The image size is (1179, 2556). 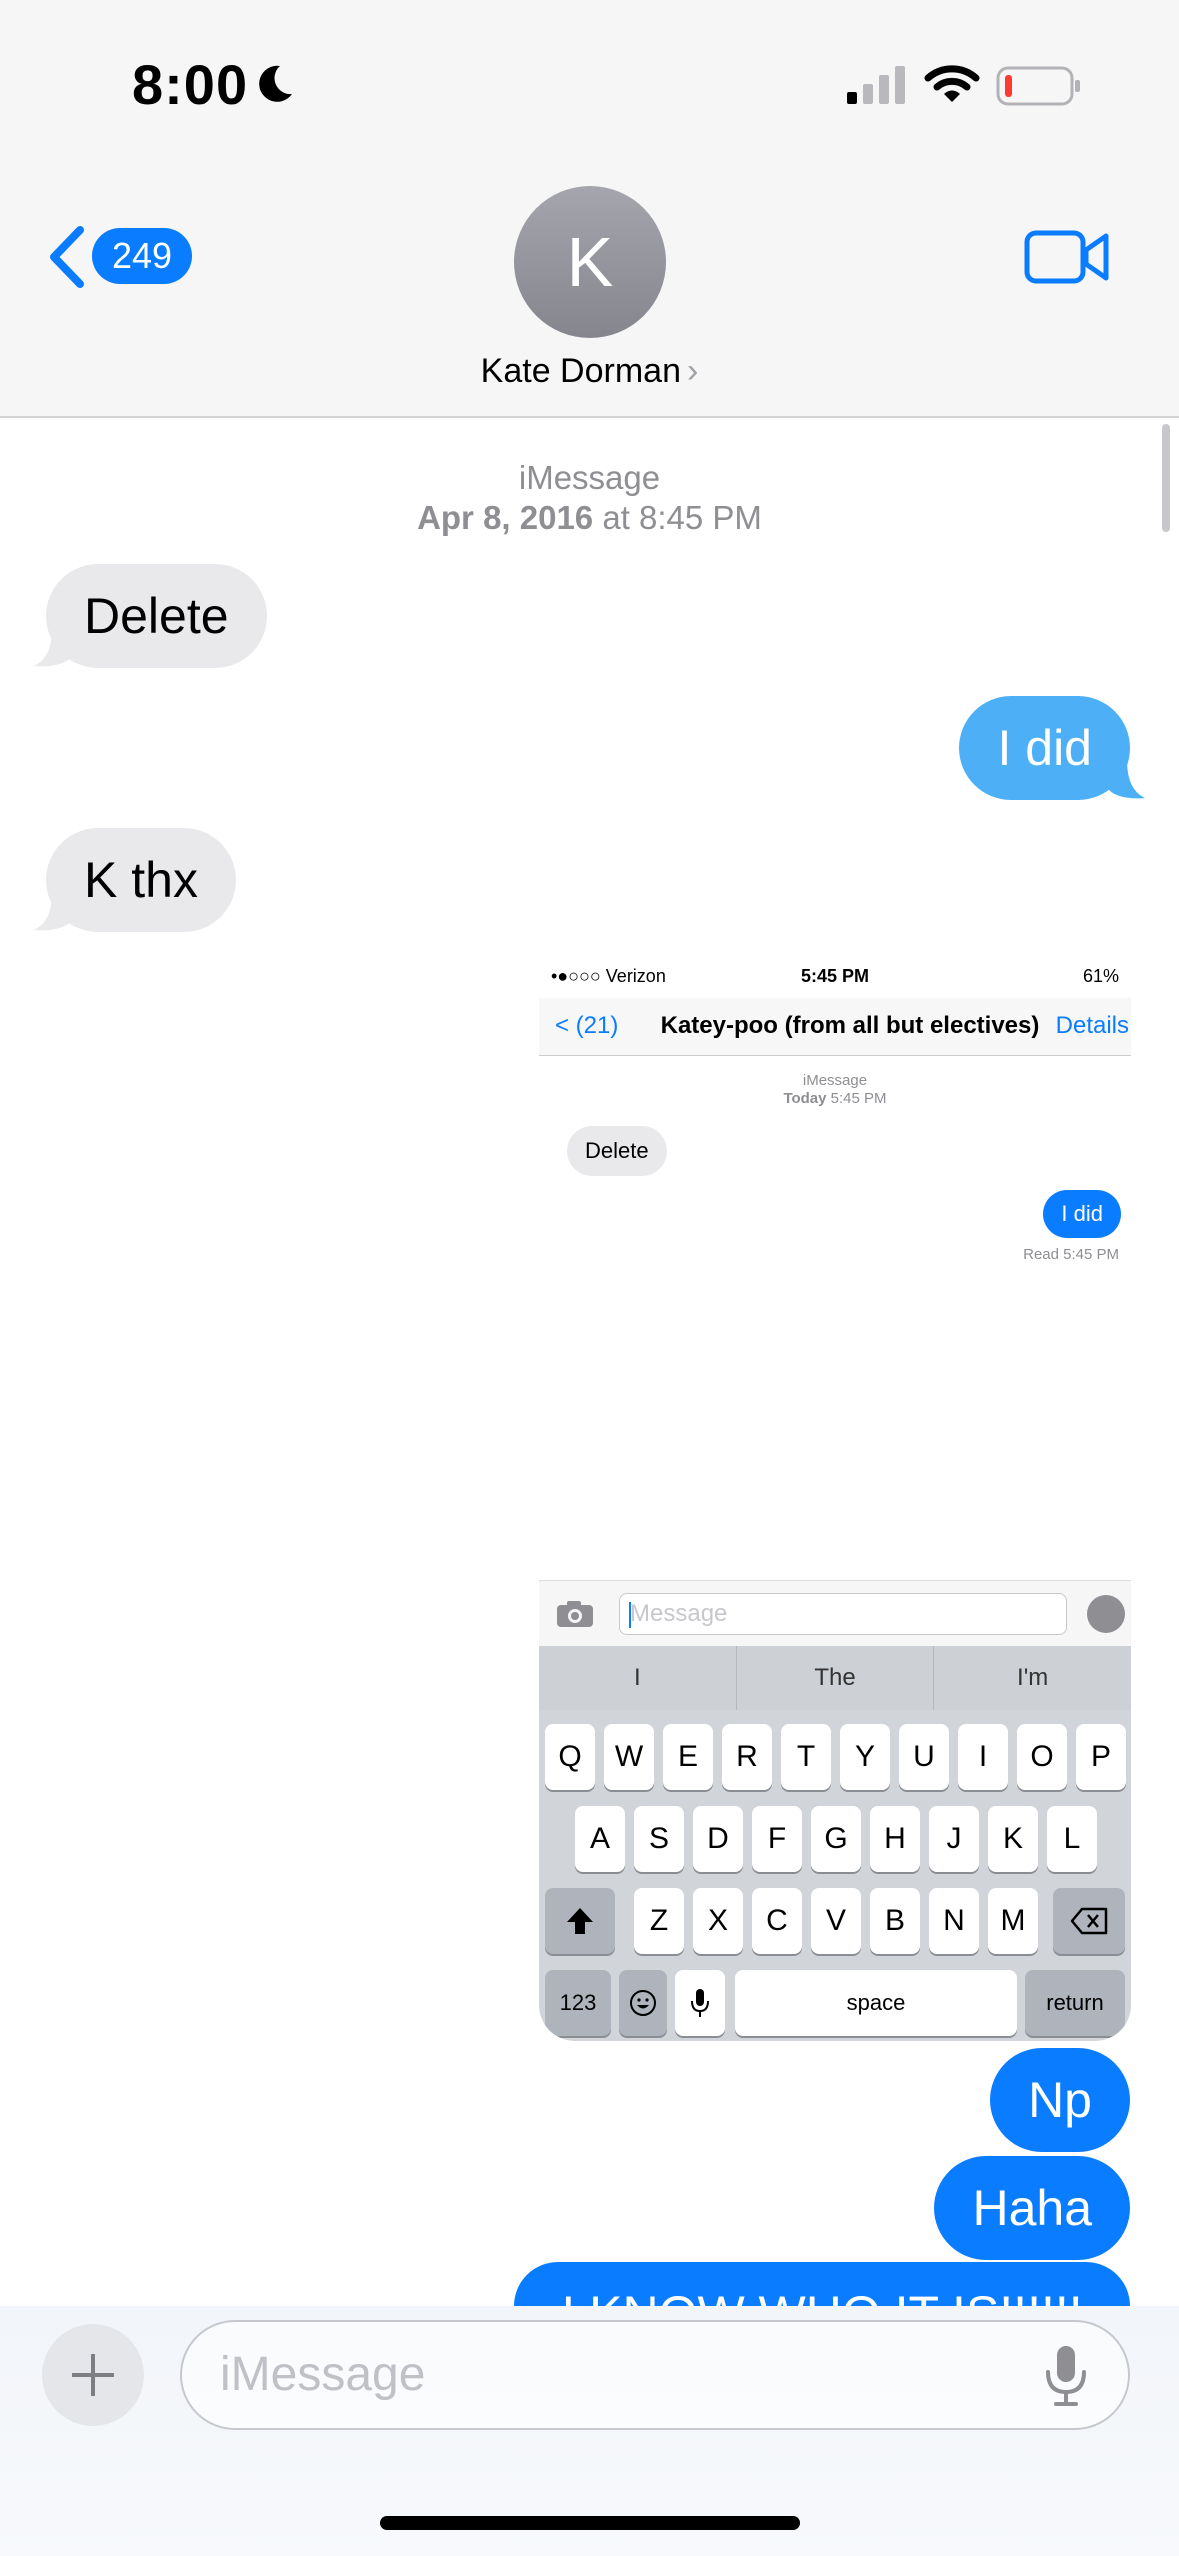 I want to click on timestamp-time: at 8:45 PM, so click(x=677, y=517).